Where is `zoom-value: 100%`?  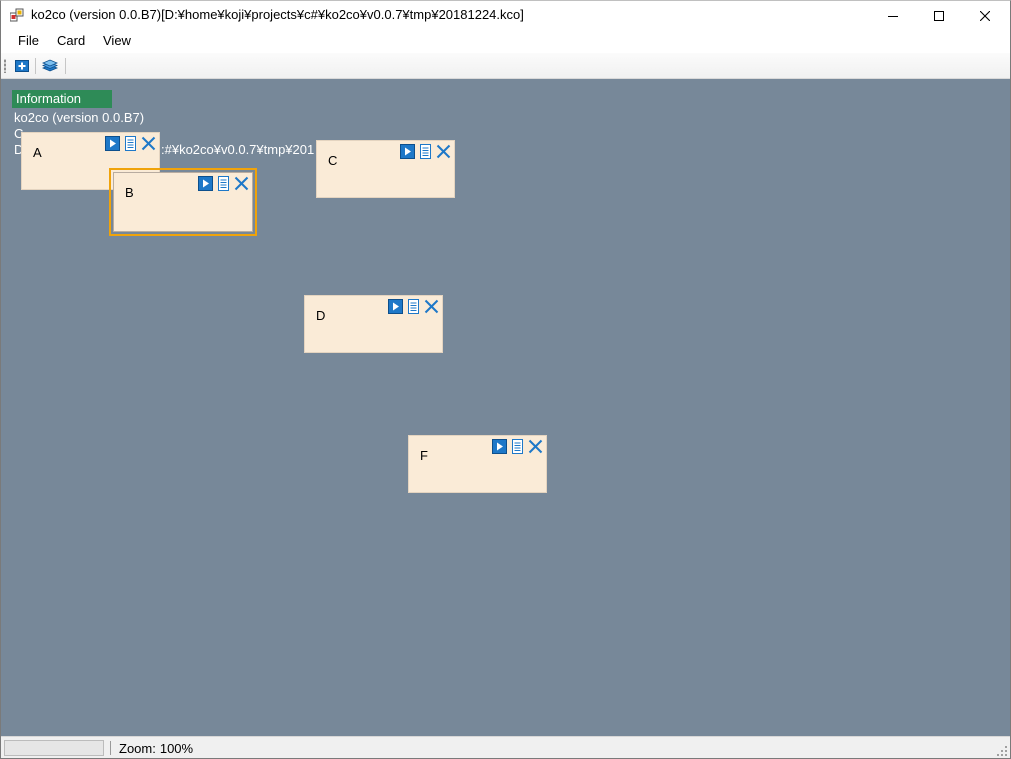 zoom-value: 100% is located at coordinates (176, 748).